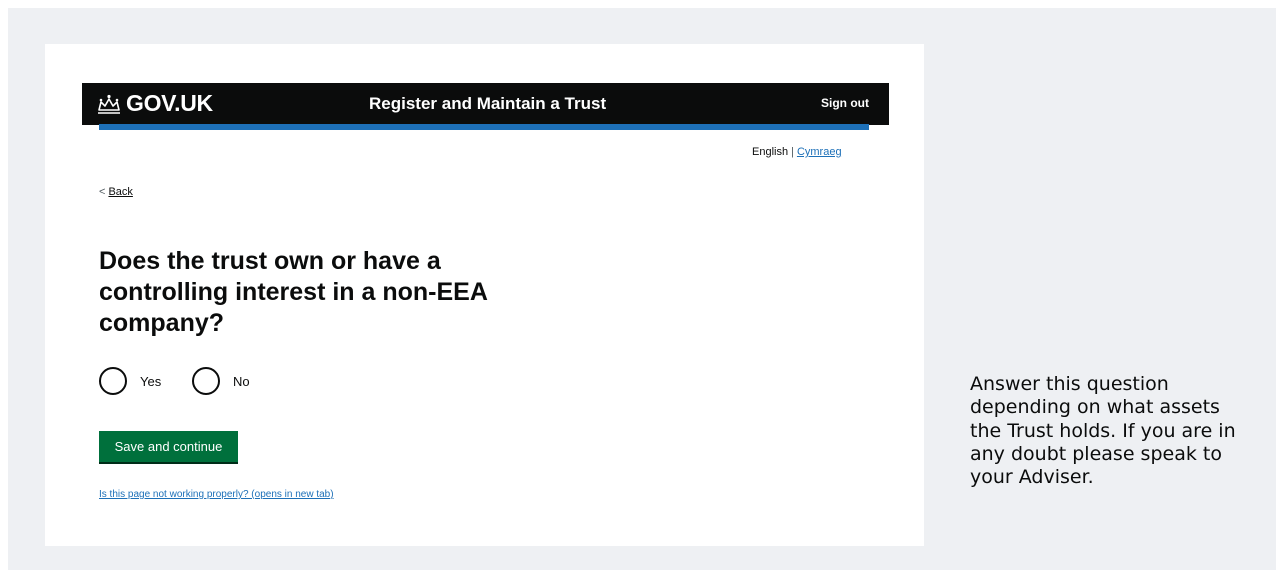 This screenshot has width=1281, height=571. Describe the element at coordinates (120, 192) in the screenshot. I see `back-link-label: Back` at that location.